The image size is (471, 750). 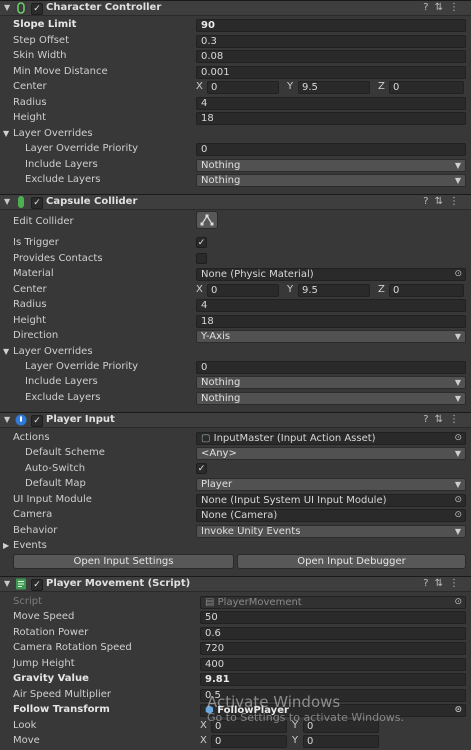 I want to click on player-movement-header: ▼ ✓ Player Movement (Script) ?⇅⋮, so click(x=235, y=584).